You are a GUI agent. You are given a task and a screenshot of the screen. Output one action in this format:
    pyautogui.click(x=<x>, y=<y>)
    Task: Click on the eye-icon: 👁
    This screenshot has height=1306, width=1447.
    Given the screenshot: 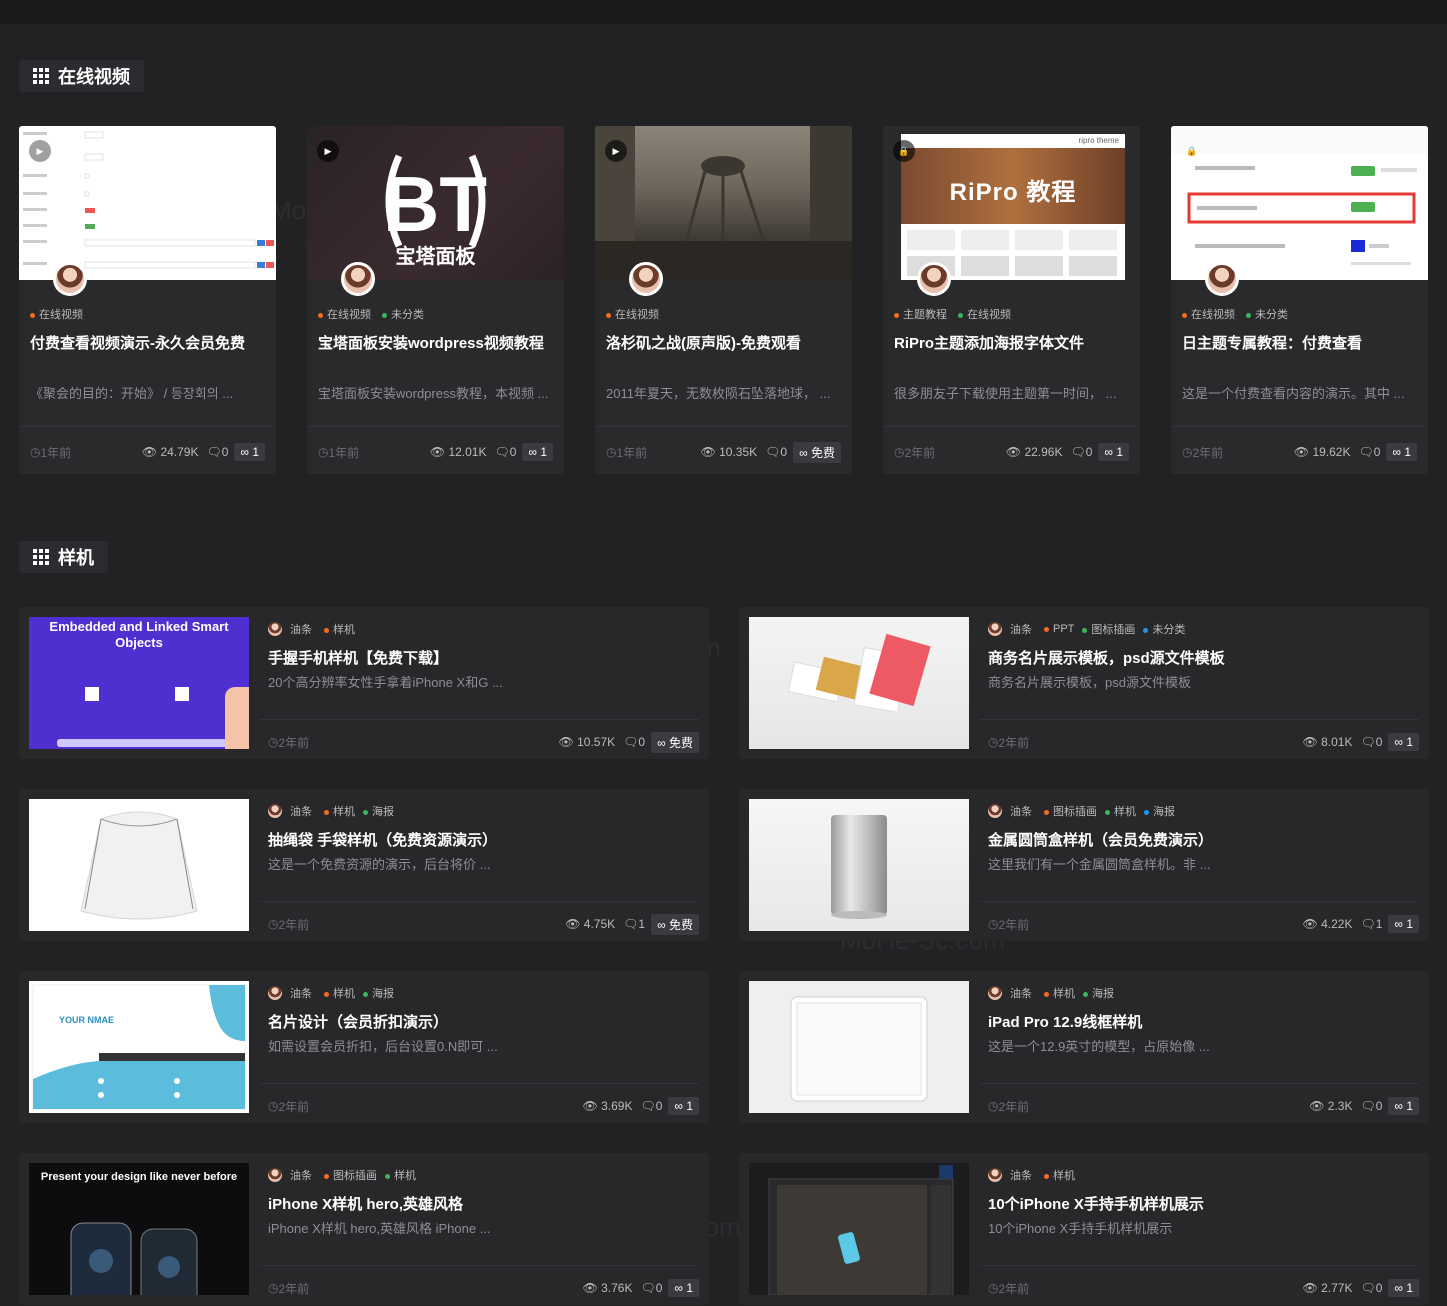 What is the action you would take?
    pyautogui.click(x=590, y=1288)
    